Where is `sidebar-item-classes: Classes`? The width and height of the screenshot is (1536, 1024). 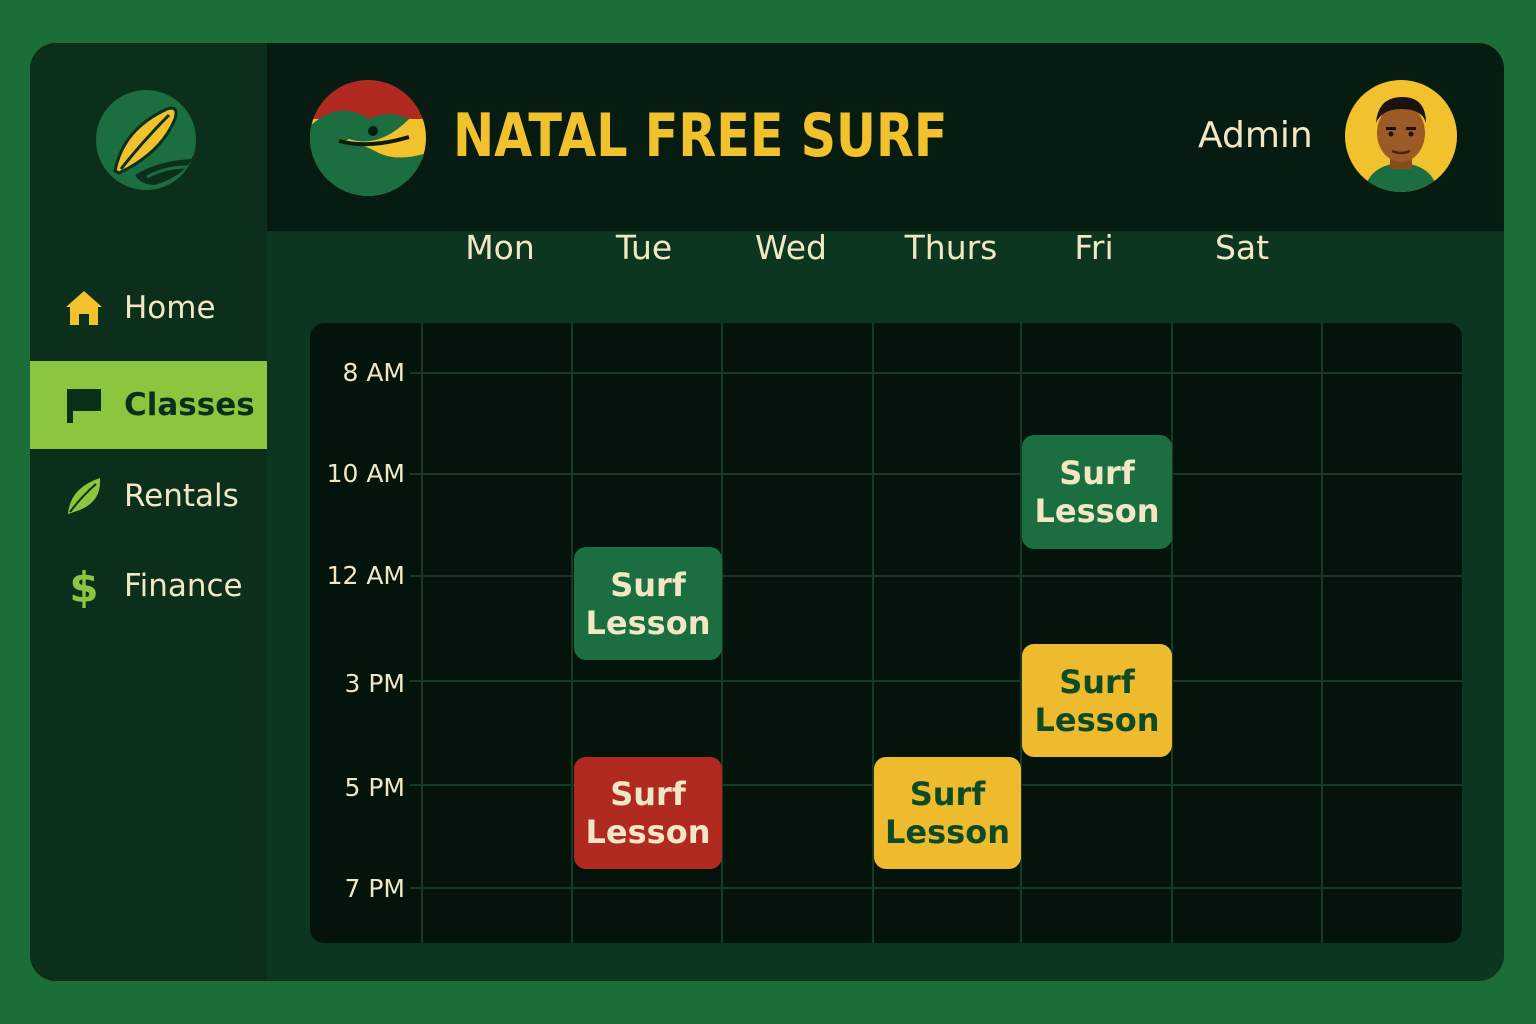
sidebar-item-classes: Classes is located at coordinates (148, 405).